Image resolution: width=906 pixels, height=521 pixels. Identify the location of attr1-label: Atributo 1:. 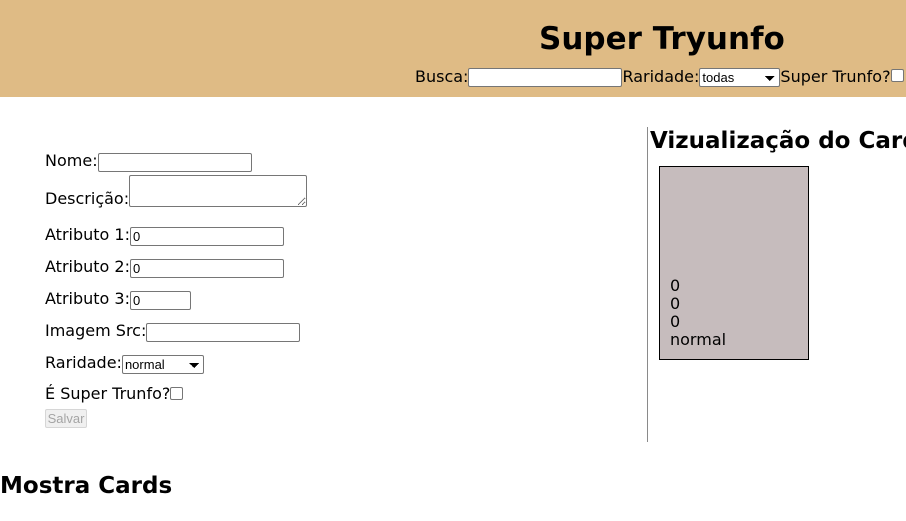
(87, 234).